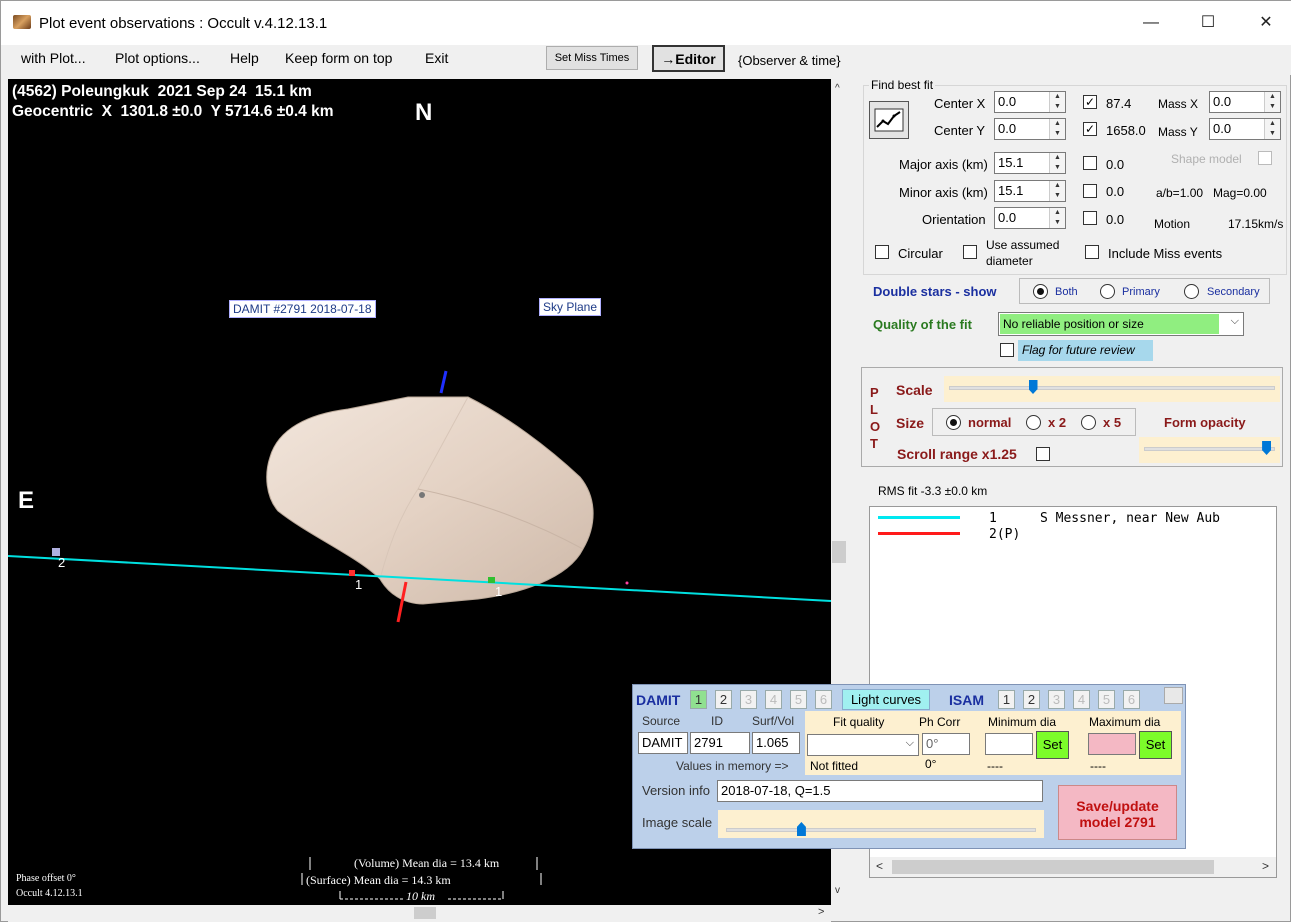 The width and height of the screenshot is (1291, 922). I want to click on center-x-input: 0.0 ▲ ▼, so click(1030, 102).